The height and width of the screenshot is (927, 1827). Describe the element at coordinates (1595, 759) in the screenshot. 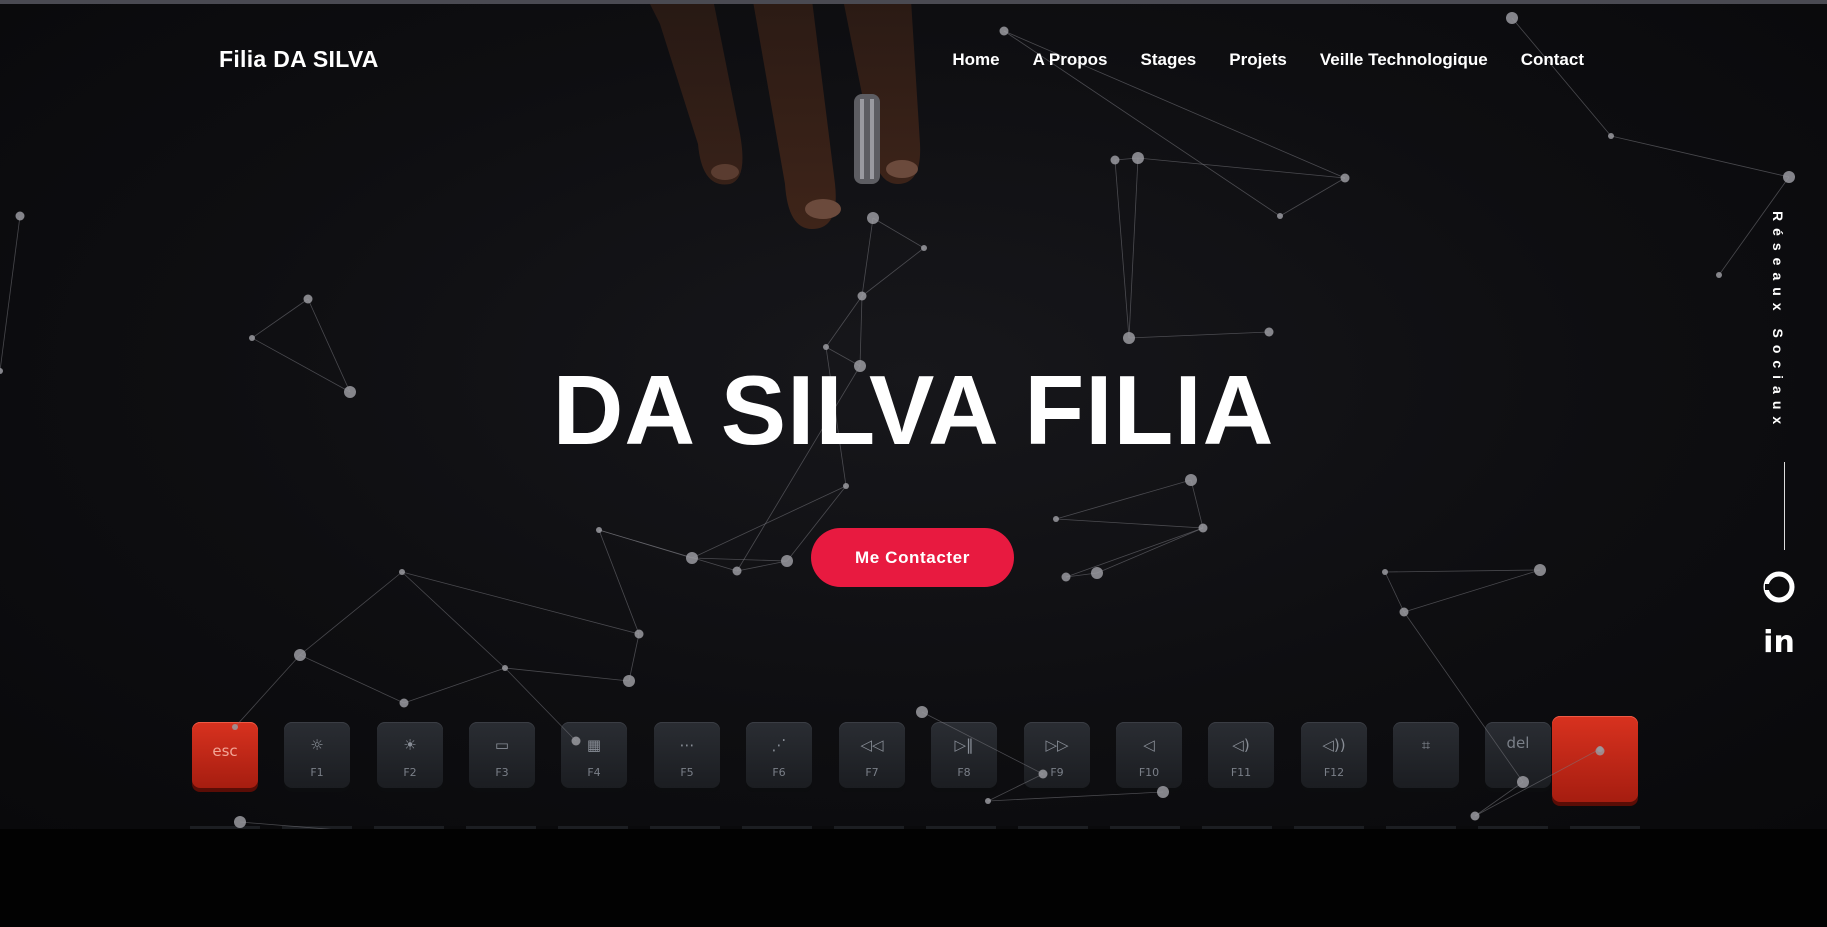

I see `key-power` at that location.